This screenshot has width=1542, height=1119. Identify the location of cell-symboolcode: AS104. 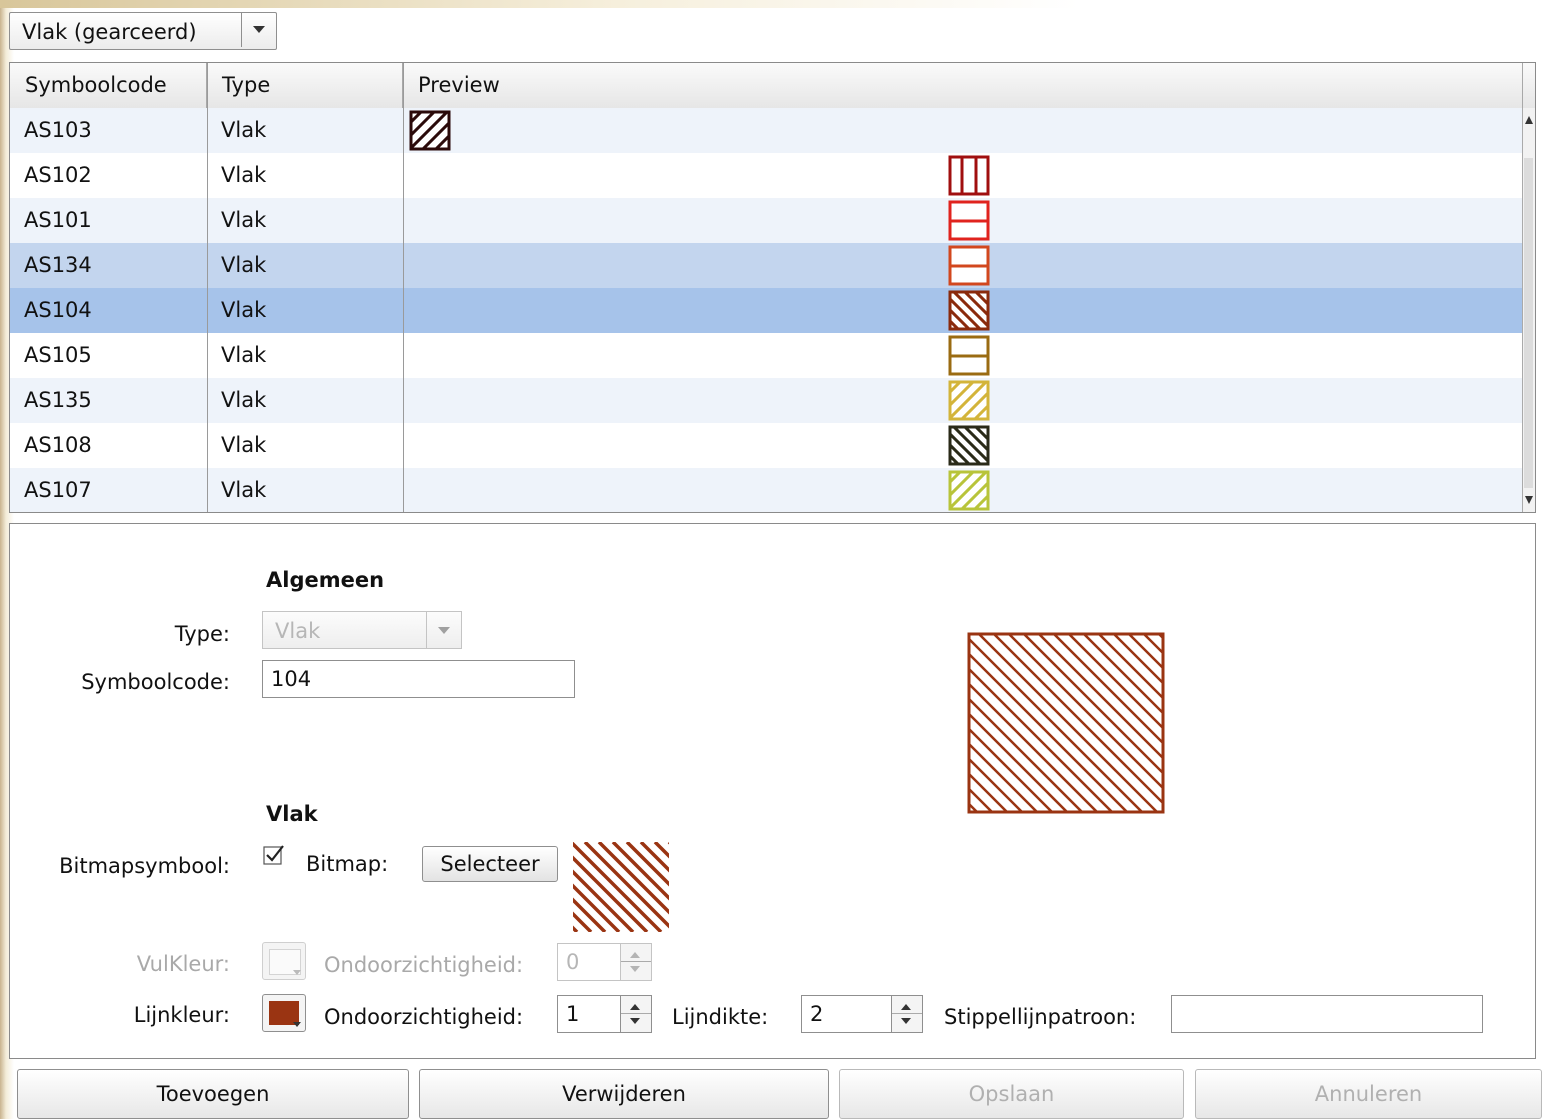
(58, 310).